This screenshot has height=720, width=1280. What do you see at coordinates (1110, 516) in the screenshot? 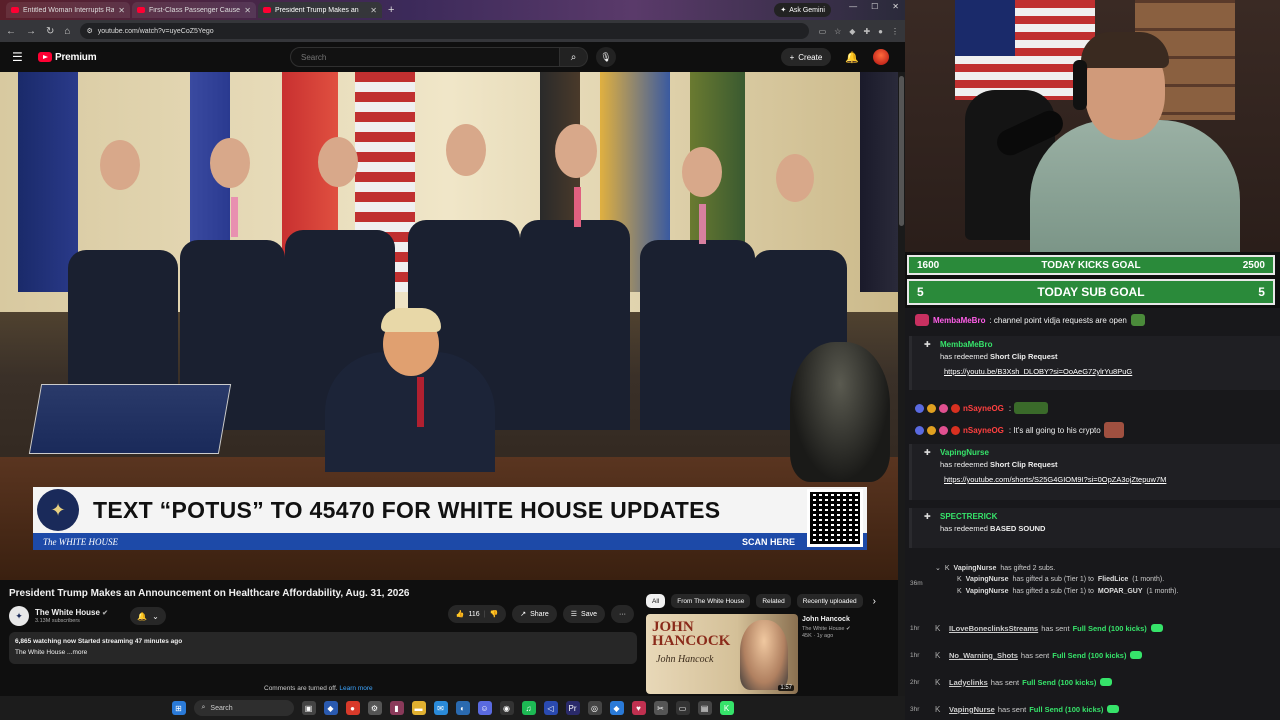
I see `redeem-username: SPECTRERICK` at bounding box center [1110, 516].